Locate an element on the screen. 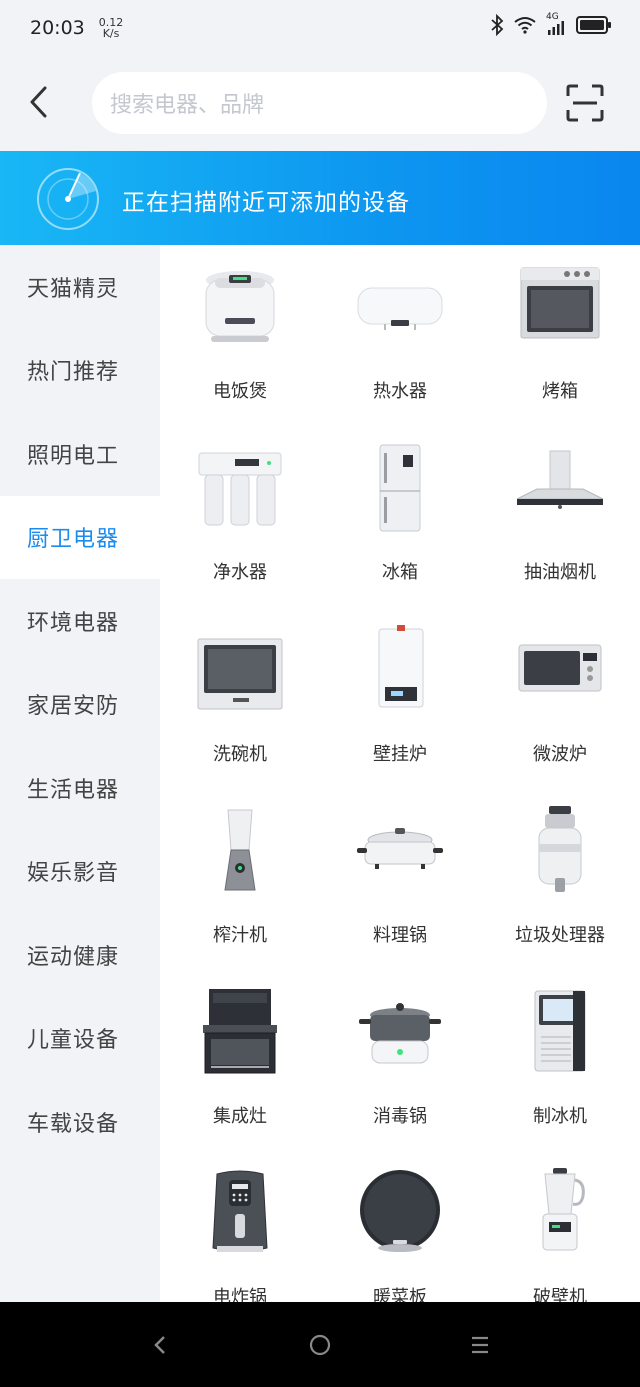 The image size is (640, 1387). nav-menu-button is located at coordinates (480, 1345).